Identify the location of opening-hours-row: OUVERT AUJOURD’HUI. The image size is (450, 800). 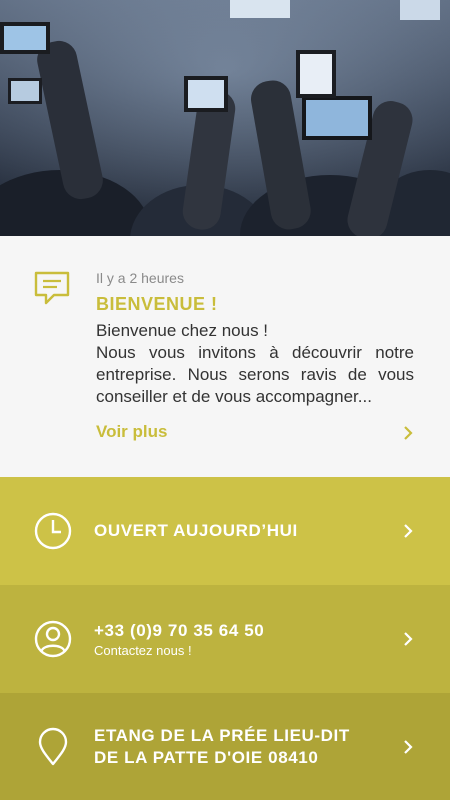
(225, 531).